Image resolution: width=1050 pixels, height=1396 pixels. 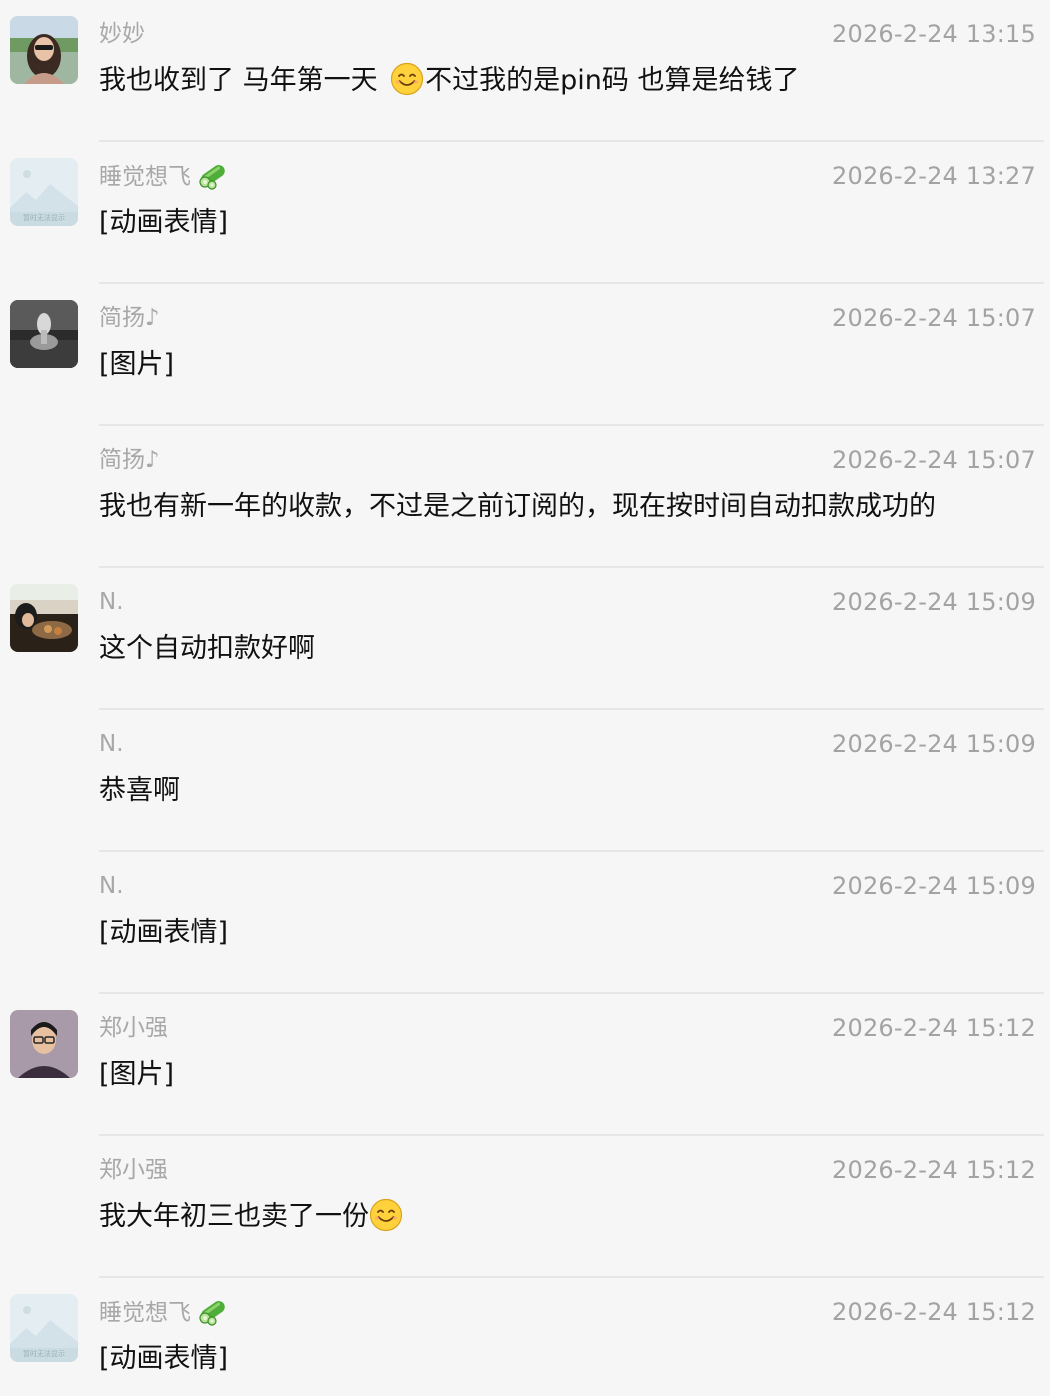 What do you see at coordinates (525, 1207) in the screenshot?
I see `chat-message: 郑小强 2026-2-24 15:12 我大年初三也卖了一份` at bounding box center [525, 1207].